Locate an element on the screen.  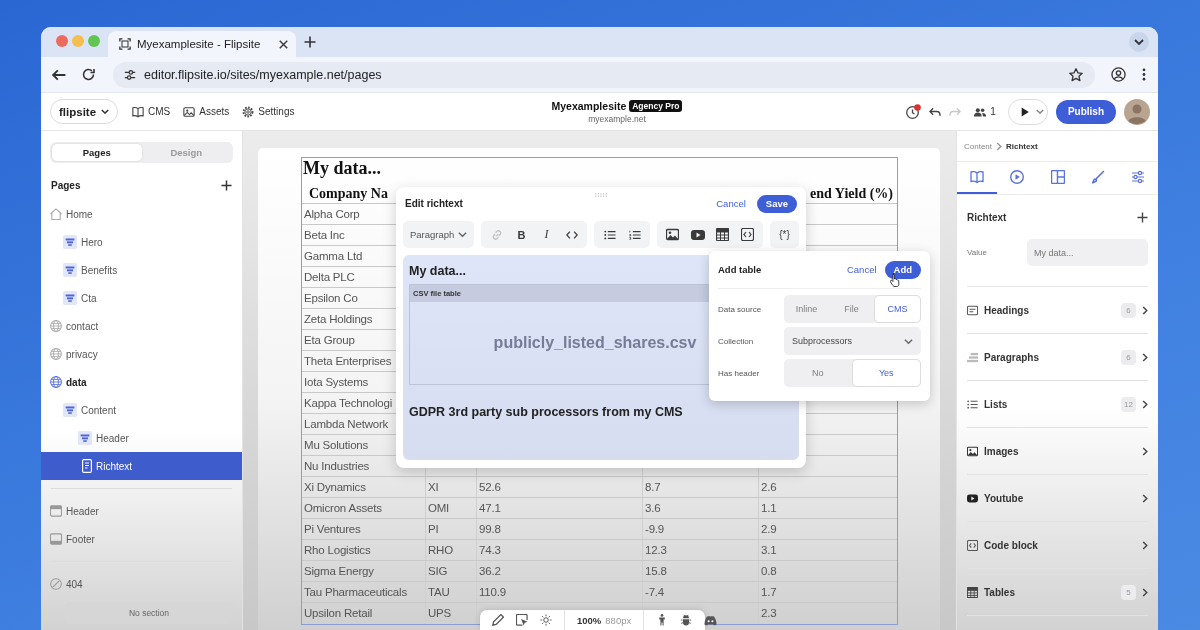
table-cell: Theta Enterprises is located at coordinates (348, 361).